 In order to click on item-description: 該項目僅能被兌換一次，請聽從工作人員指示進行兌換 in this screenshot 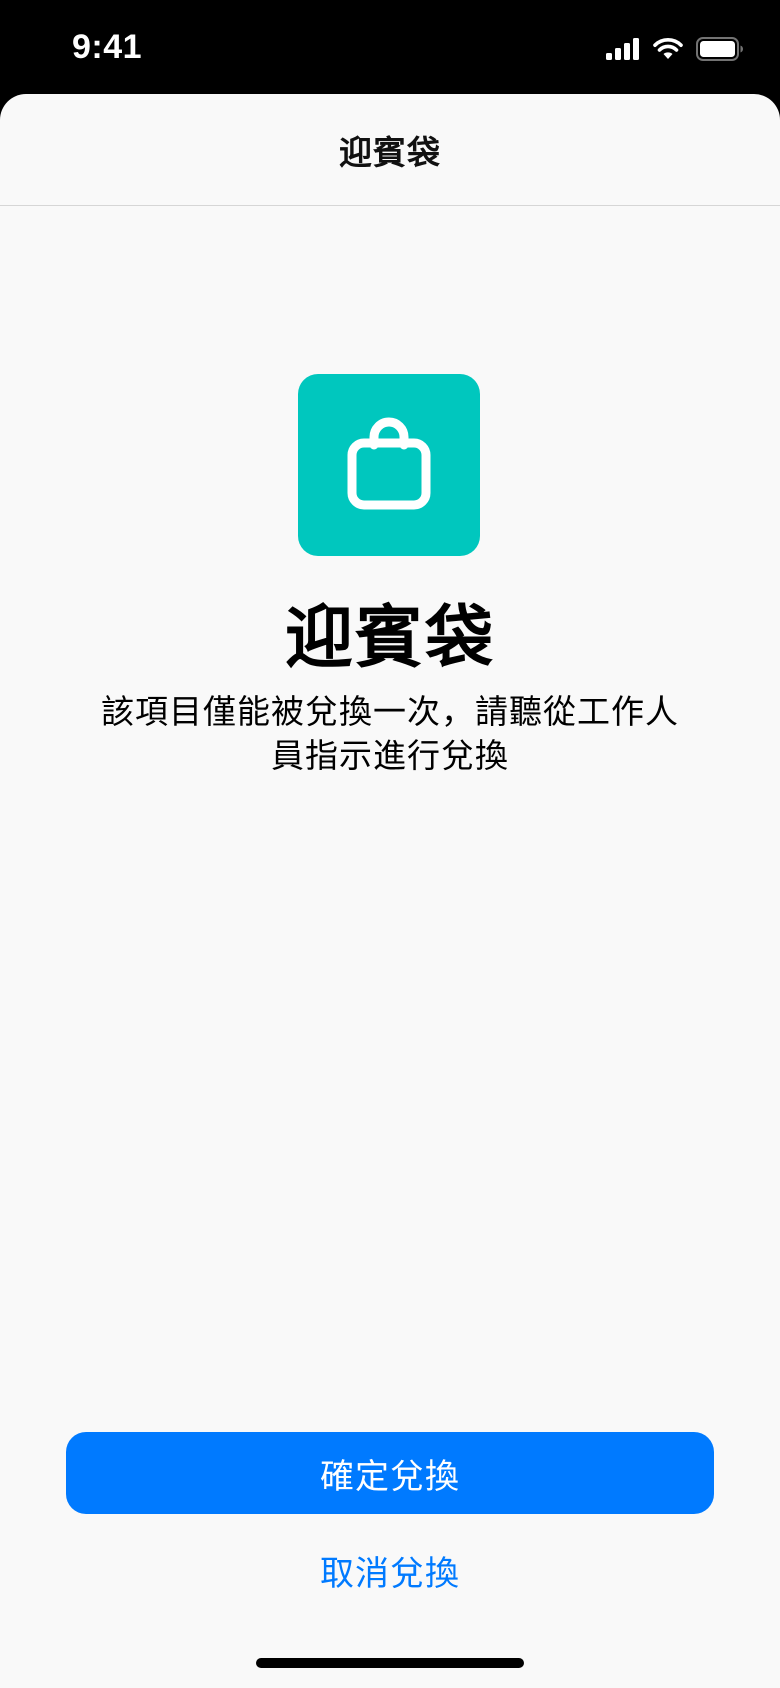, I will do `click(390, 733)`.